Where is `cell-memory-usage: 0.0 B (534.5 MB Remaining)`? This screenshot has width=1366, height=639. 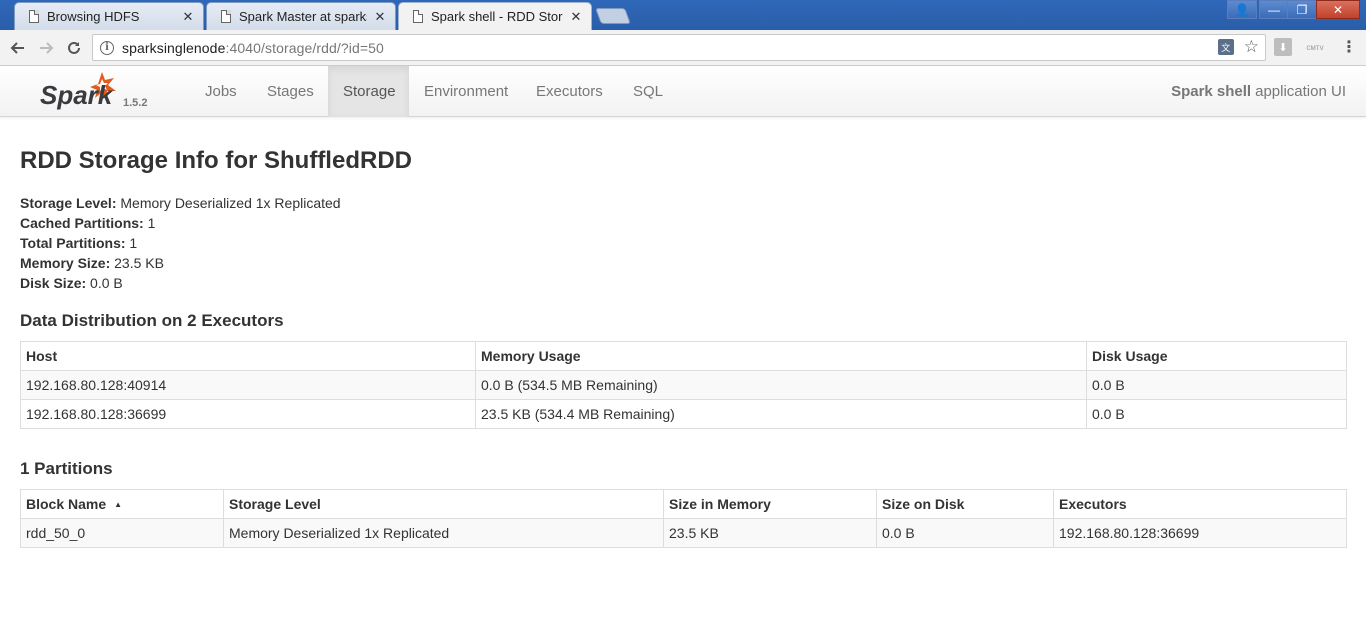 cell-memory-usage: 0.0 B (534.5 MB Remaining) is located at coordinates (781, 385).